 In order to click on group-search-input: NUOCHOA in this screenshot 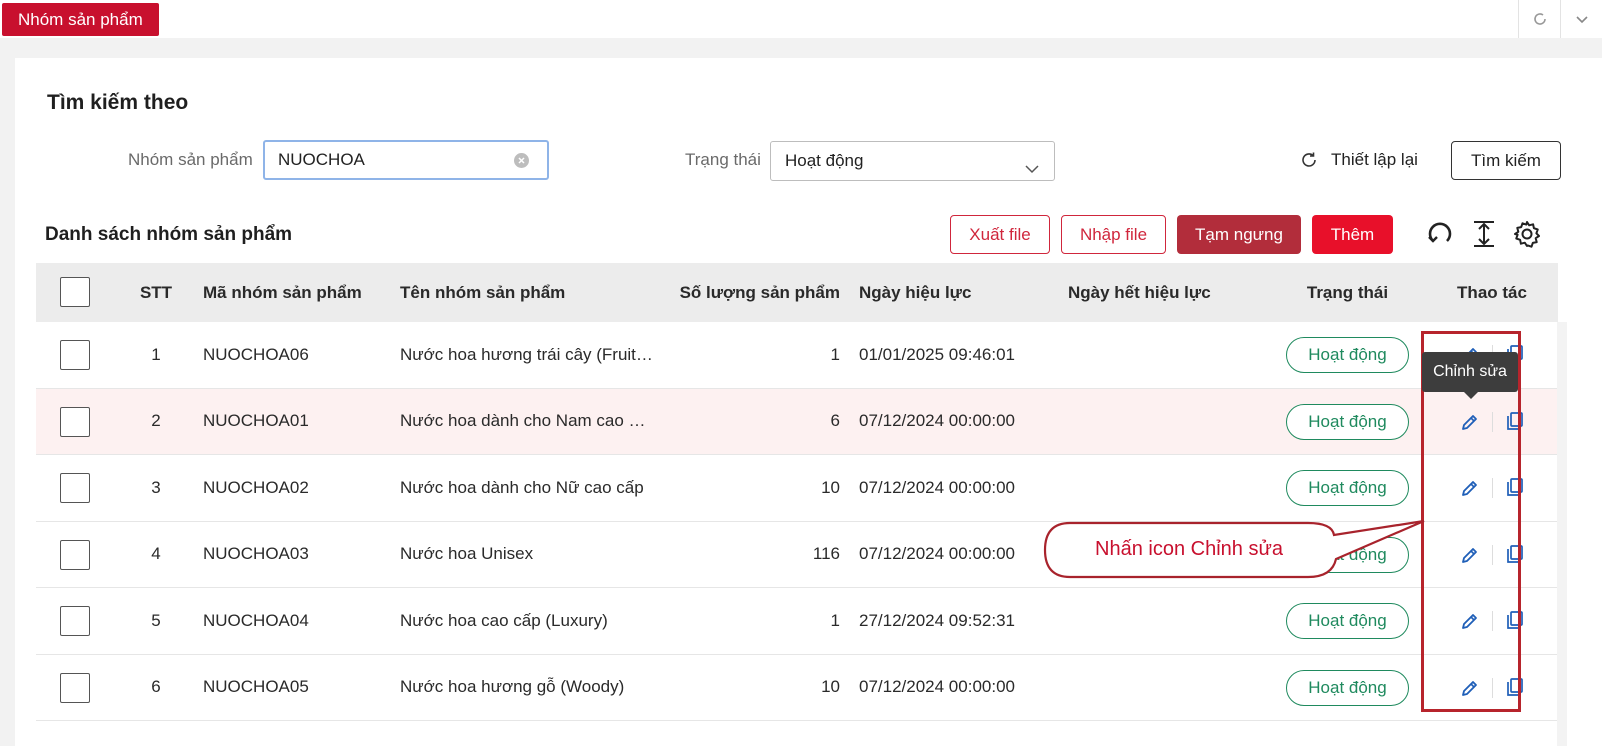, I will do `click(406, 160)`.